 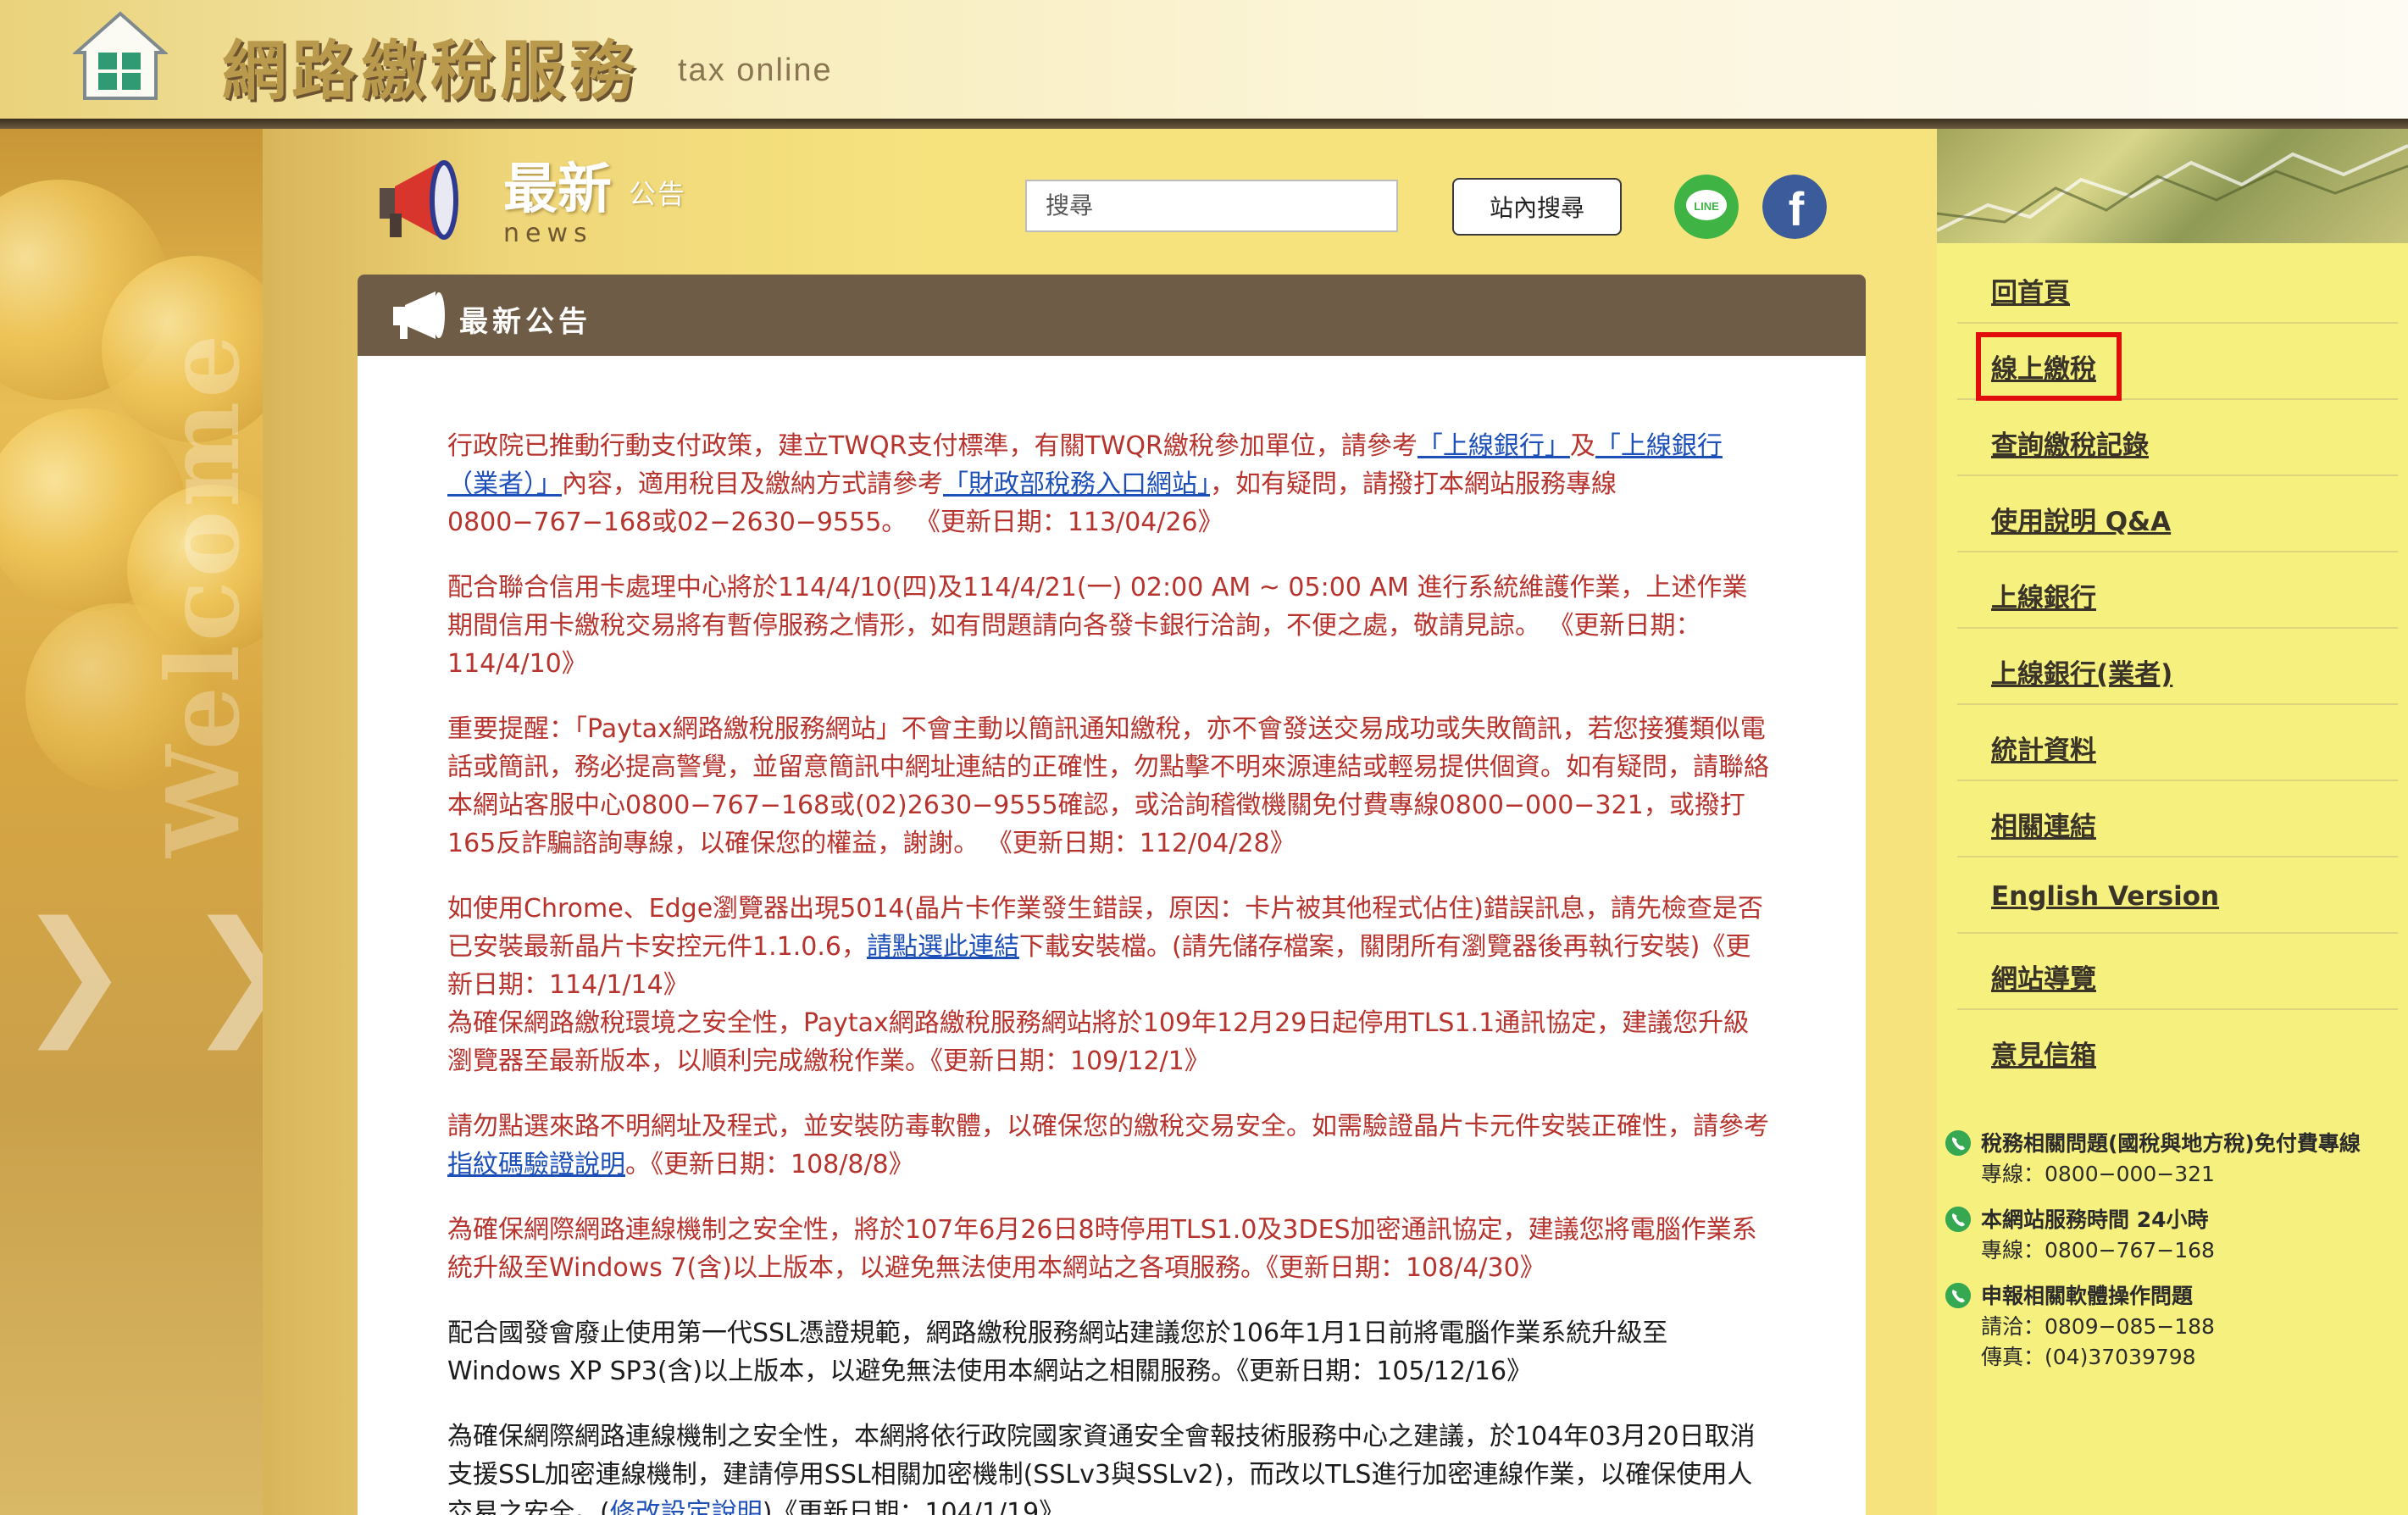 I want to click on contact-title: 本網站服務時間 24小時, so click(x=2095, y=1219).